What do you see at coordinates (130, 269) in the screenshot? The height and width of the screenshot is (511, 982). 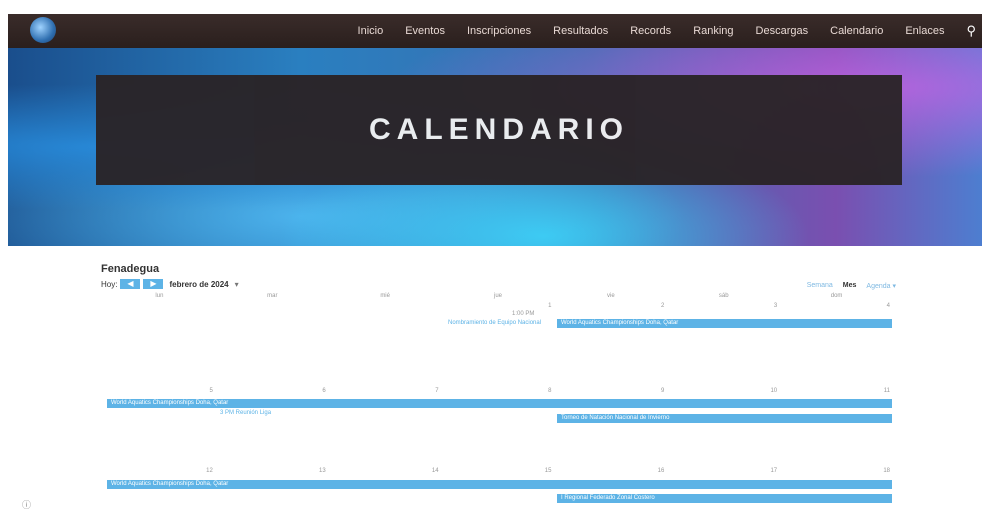 I see `calendar-title: Fenadegua` at bounding box center [130, 269].